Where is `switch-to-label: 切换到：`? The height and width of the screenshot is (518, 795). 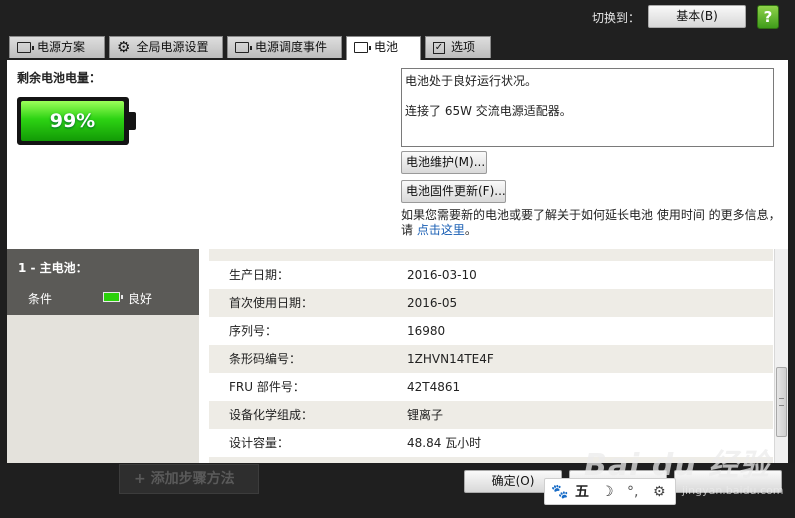
switch-to-label: 切换到： is located at coordinates (616, 18).